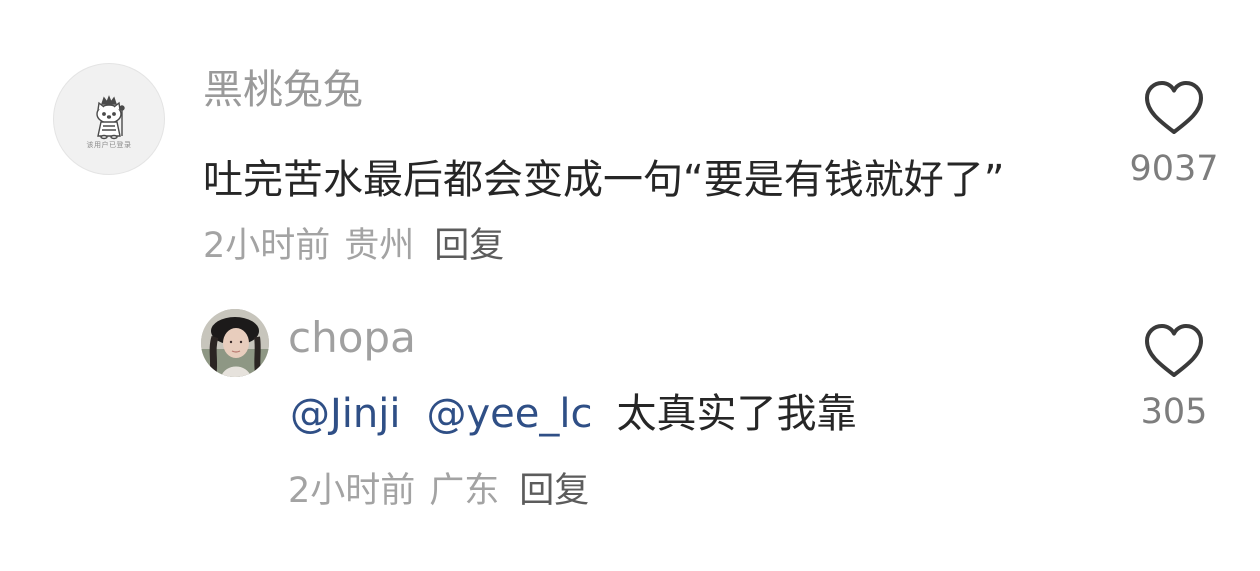 The width and height of the screenshot is (1260, 571). Describe the element at coordinates (352, 491) in the screenshot. I see `reply-time: 2小时前` at that location.